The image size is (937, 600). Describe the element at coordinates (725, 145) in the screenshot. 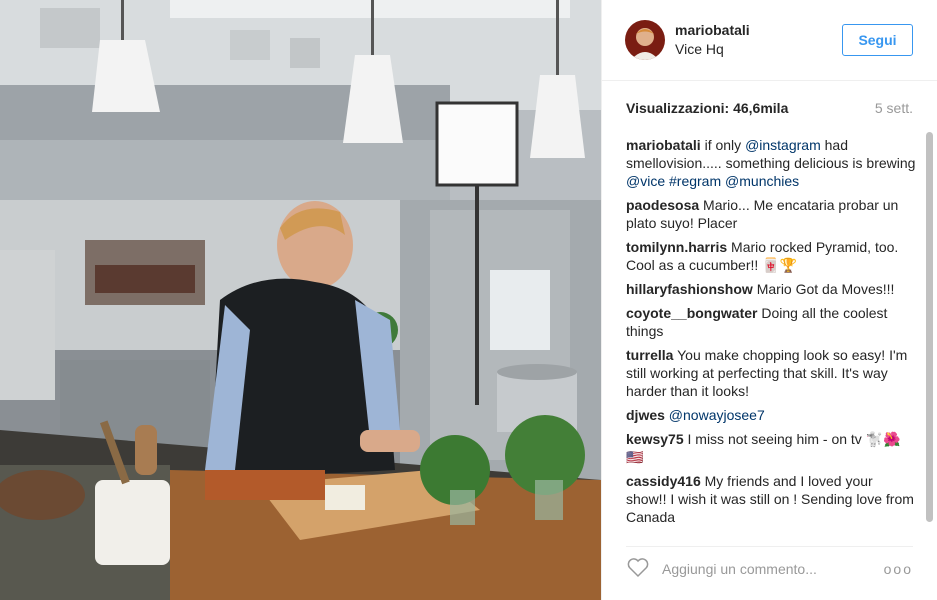

I see `comment-text: if only` at that location.